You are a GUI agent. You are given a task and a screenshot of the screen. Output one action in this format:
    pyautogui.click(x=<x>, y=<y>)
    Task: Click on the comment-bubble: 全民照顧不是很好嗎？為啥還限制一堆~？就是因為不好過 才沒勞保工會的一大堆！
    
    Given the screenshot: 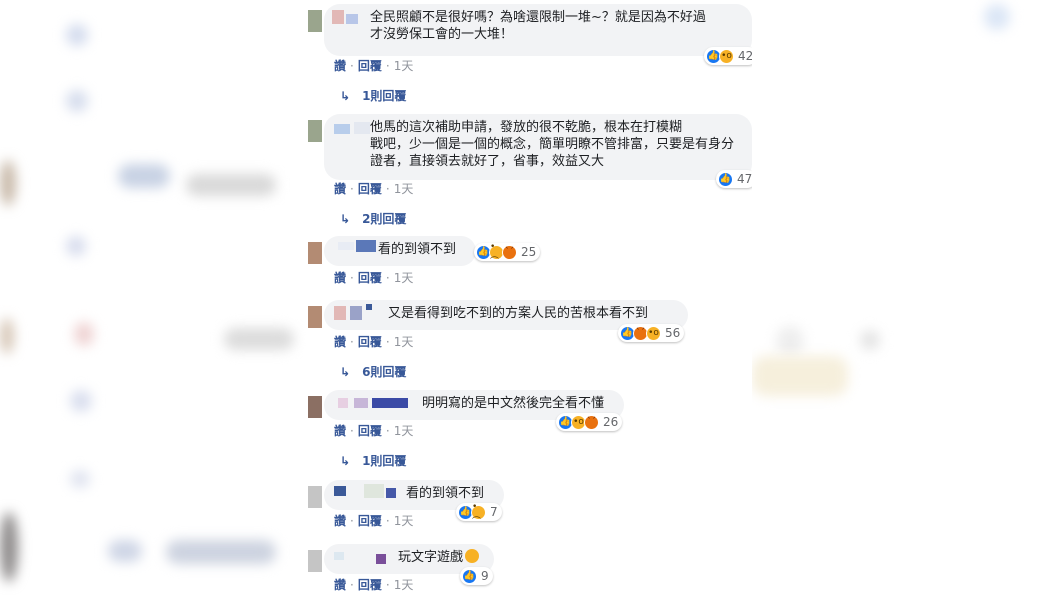 What is the action you would take?
    pyautogui.click(x=538, y=30)
    